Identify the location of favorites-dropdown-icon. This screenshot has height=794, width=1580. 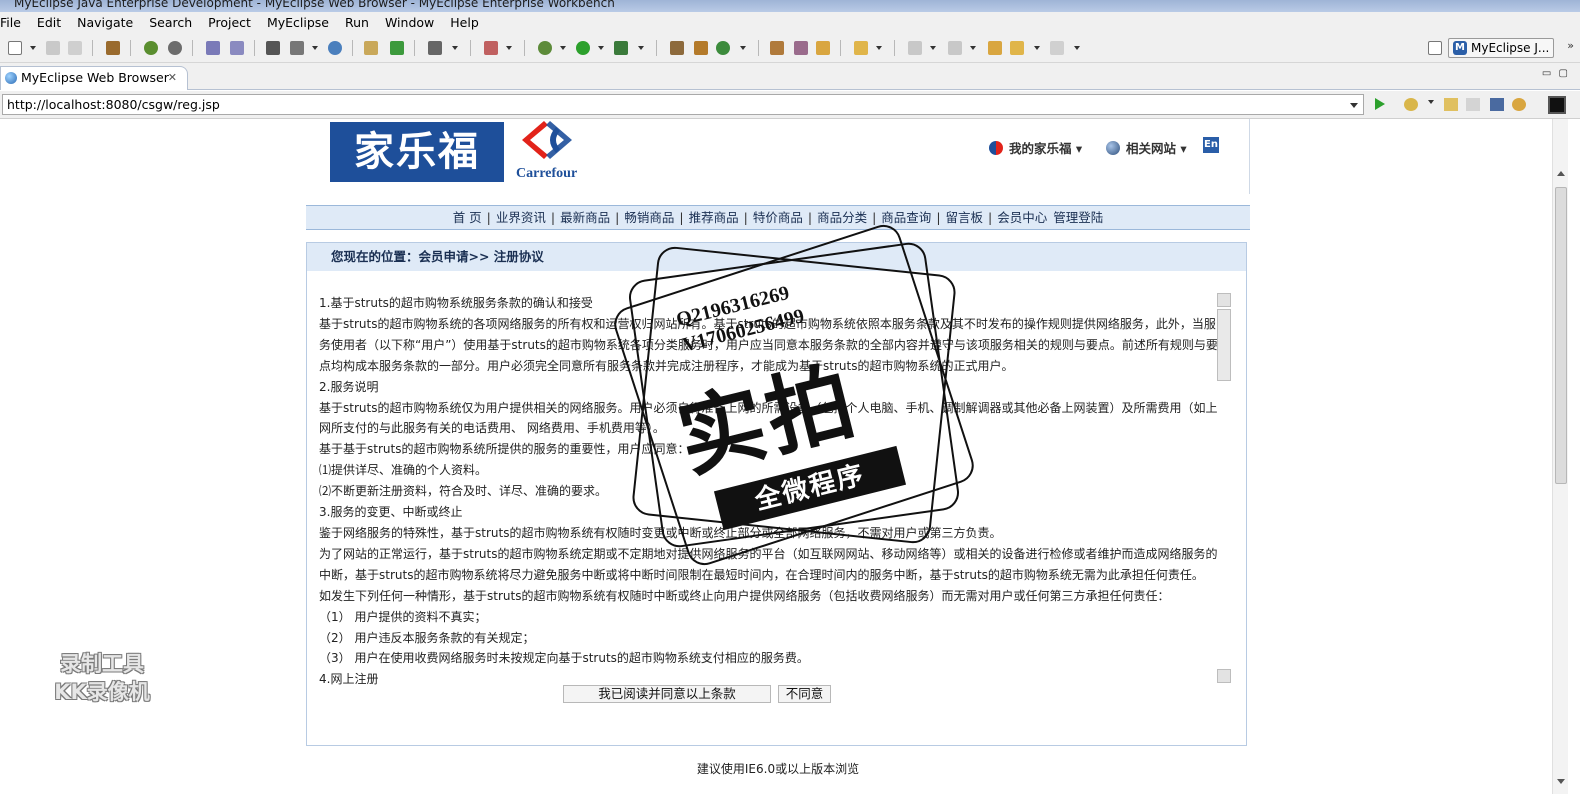
(1431, 102).